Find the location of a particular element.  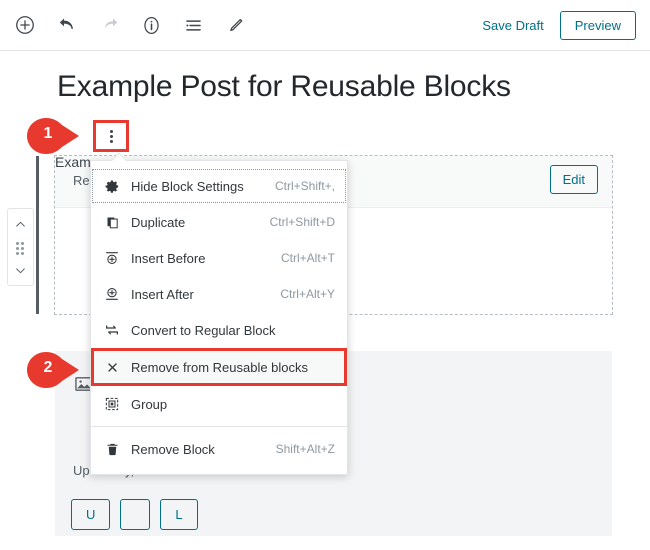

menu-item-label: Convert to Regular Block is located at coordinates (203, 330).